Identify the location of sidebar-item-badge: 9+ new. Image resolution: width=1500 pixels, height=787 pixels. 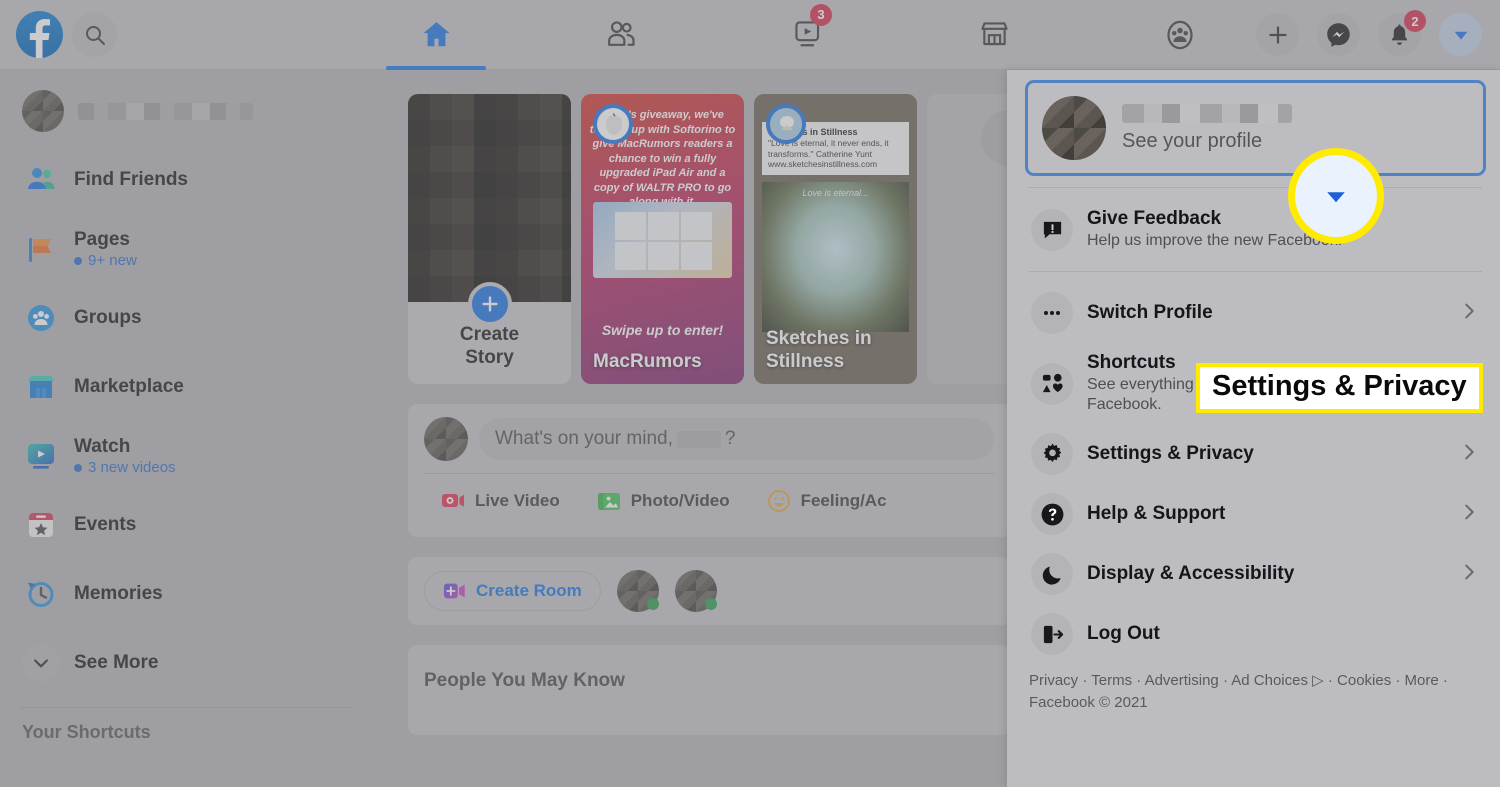
(105, 260).